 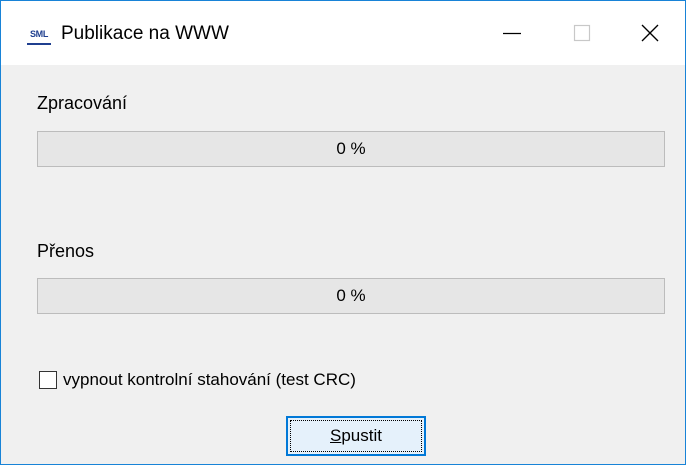 I want to click on processing-progress-bar: 0 %, so click(x=351, y=149).